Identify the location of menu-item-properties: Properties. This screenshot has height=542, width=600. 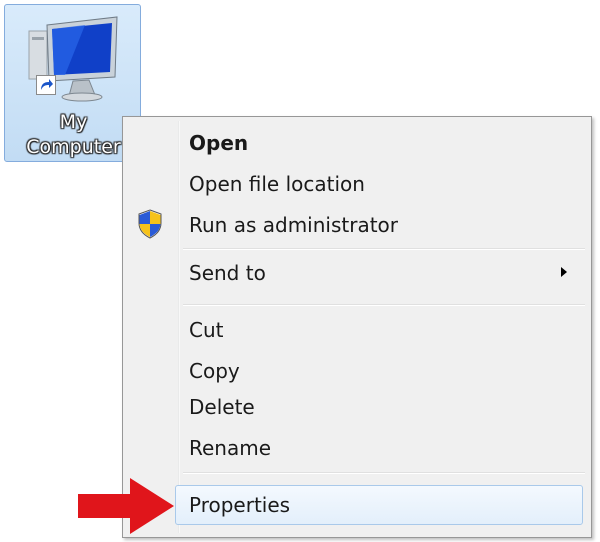
(239, 505).